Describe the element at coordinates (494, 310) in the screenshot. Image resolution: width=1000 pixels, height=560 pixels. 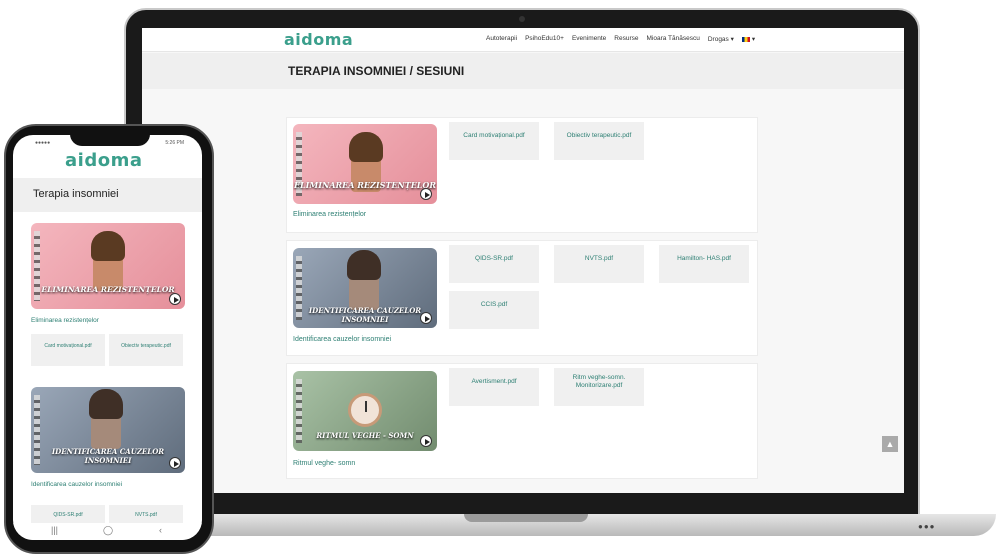
I see `pdf-link: CCIS.pdf` at that location.